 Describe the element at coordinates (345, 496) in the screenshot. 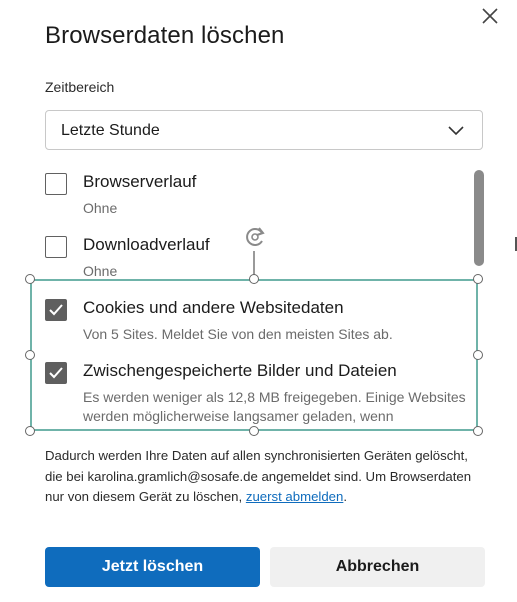

I see `info-tail: .` at that location.